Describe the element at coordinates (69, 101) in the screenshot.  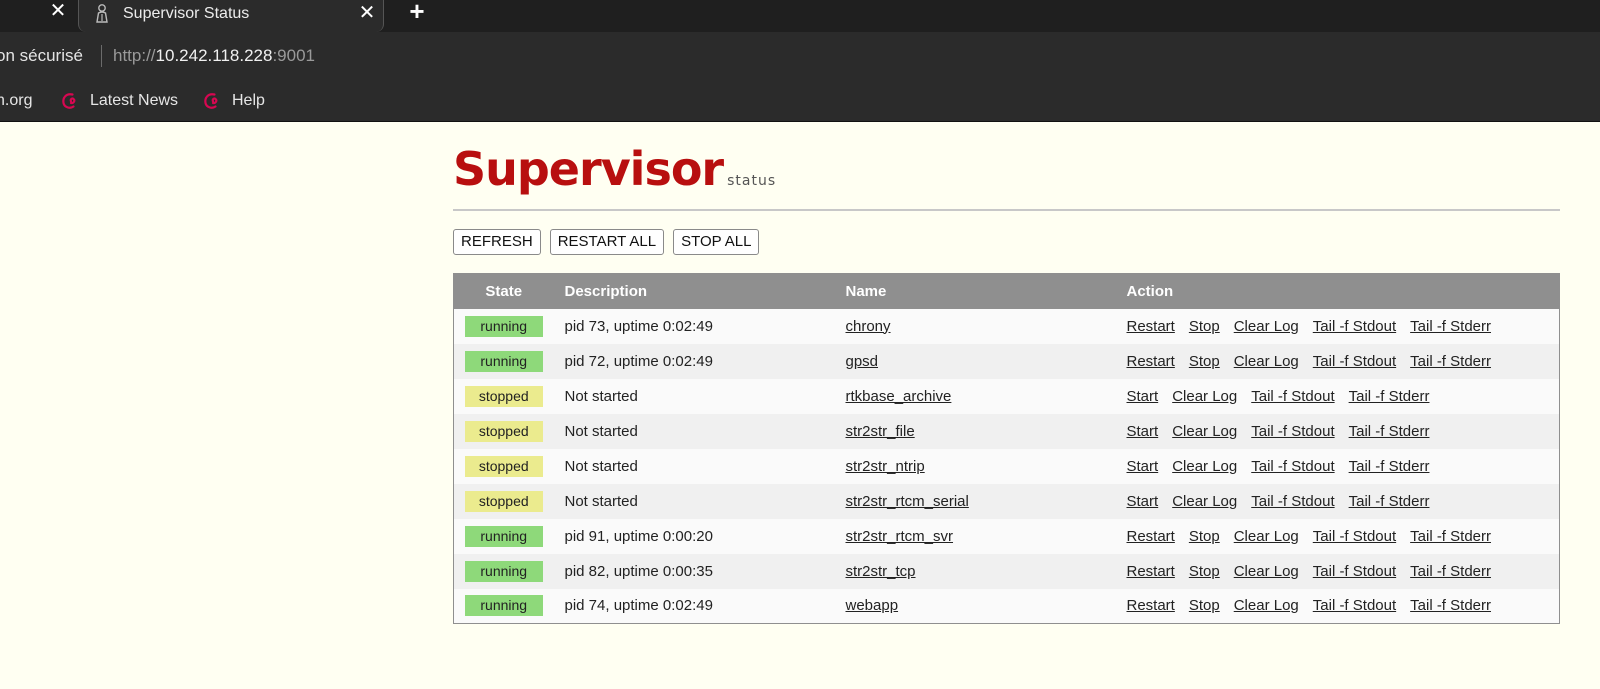
I see `debian-swirl-icon` at that location.